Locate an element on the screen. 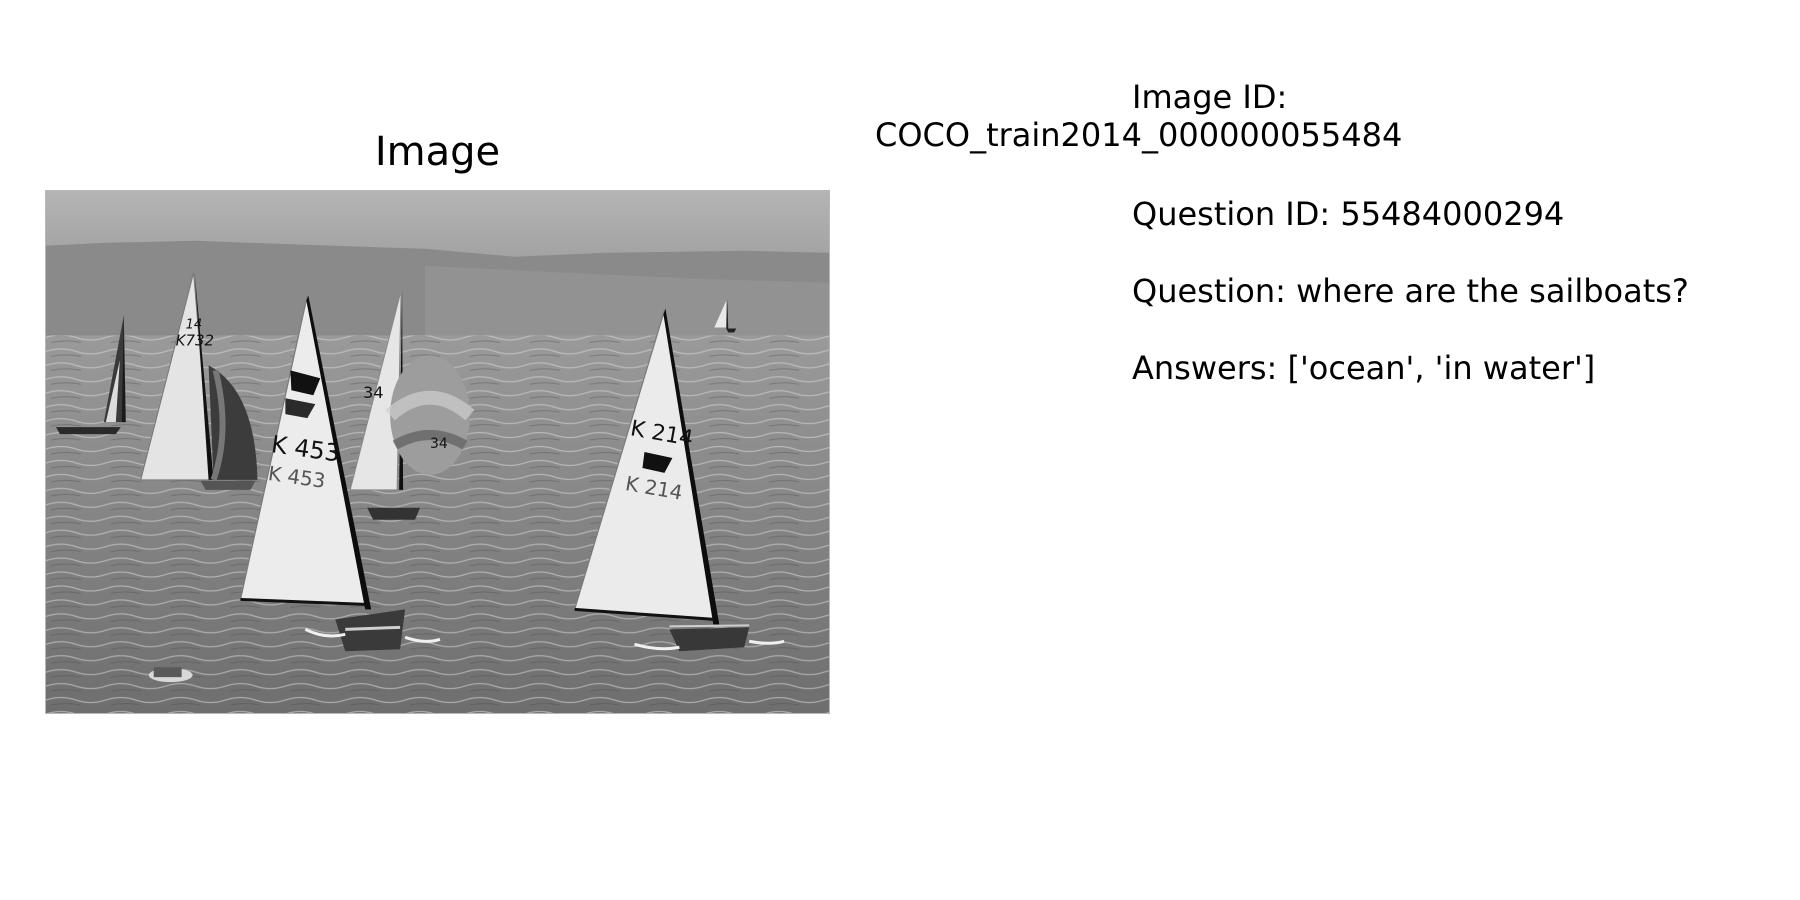 This screenshot has width=1800, height=900. svg-text: 14 is located at coordinates (194, 324).